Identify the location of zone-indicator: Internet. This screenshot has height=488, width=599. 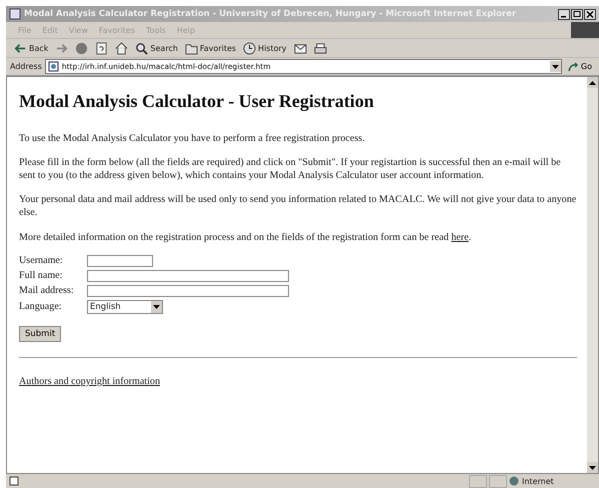
(554, 481).